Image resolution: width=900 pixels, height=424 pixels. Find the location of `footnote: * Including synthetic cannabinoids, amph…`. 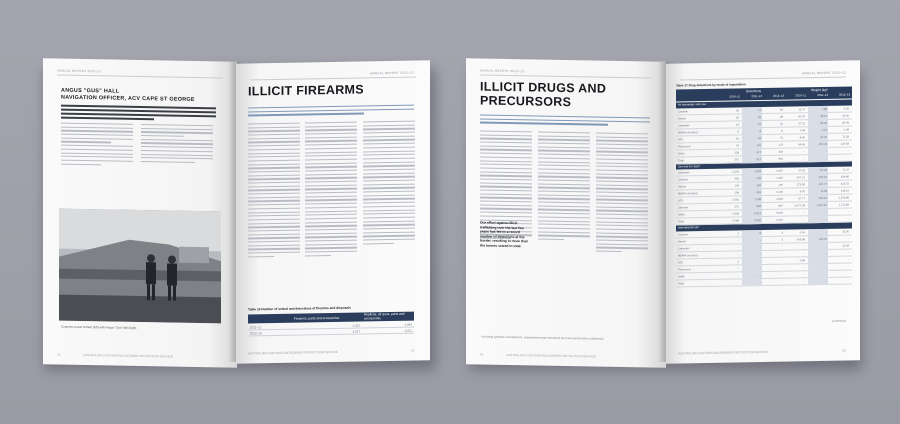

footnote: * Including synthetic cannabinoids, amph… is located at coordinates (542, 337).